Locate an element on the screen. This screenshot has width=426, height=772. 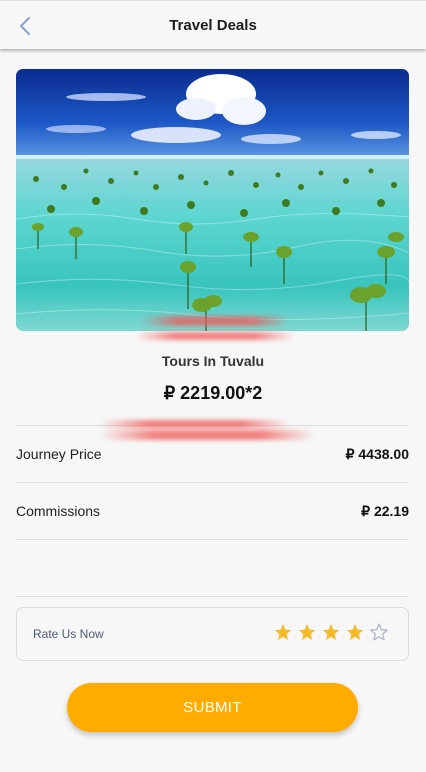
tour-name: Tours In Tuvalu is located at coordinates (213, 361).